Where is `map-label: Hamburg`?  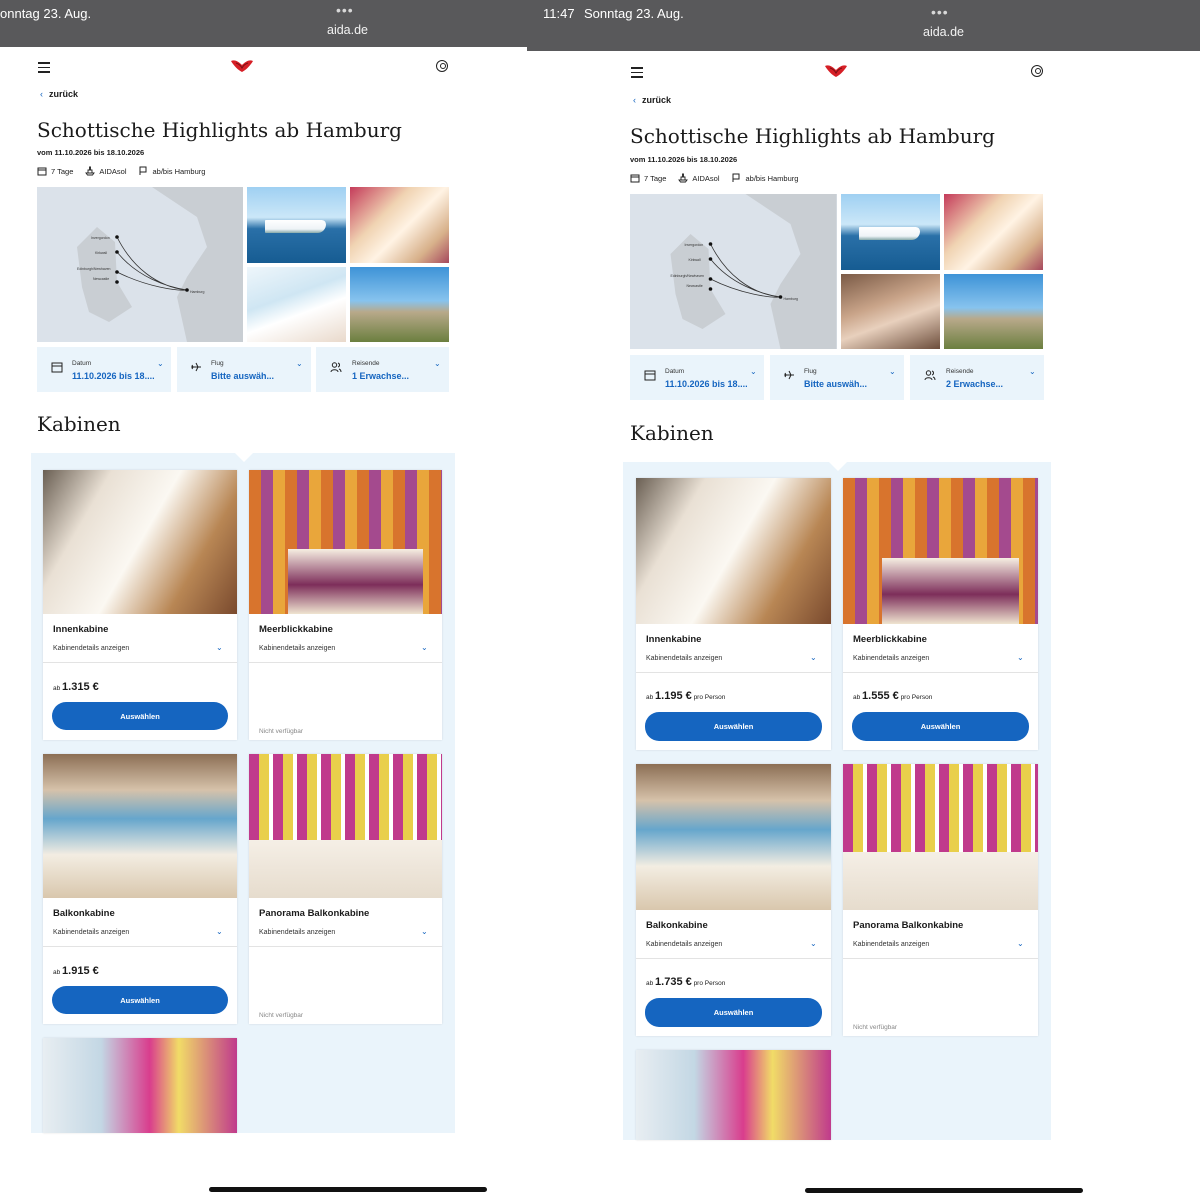
map-label: Hamburg is located at coordinates (791, 299).